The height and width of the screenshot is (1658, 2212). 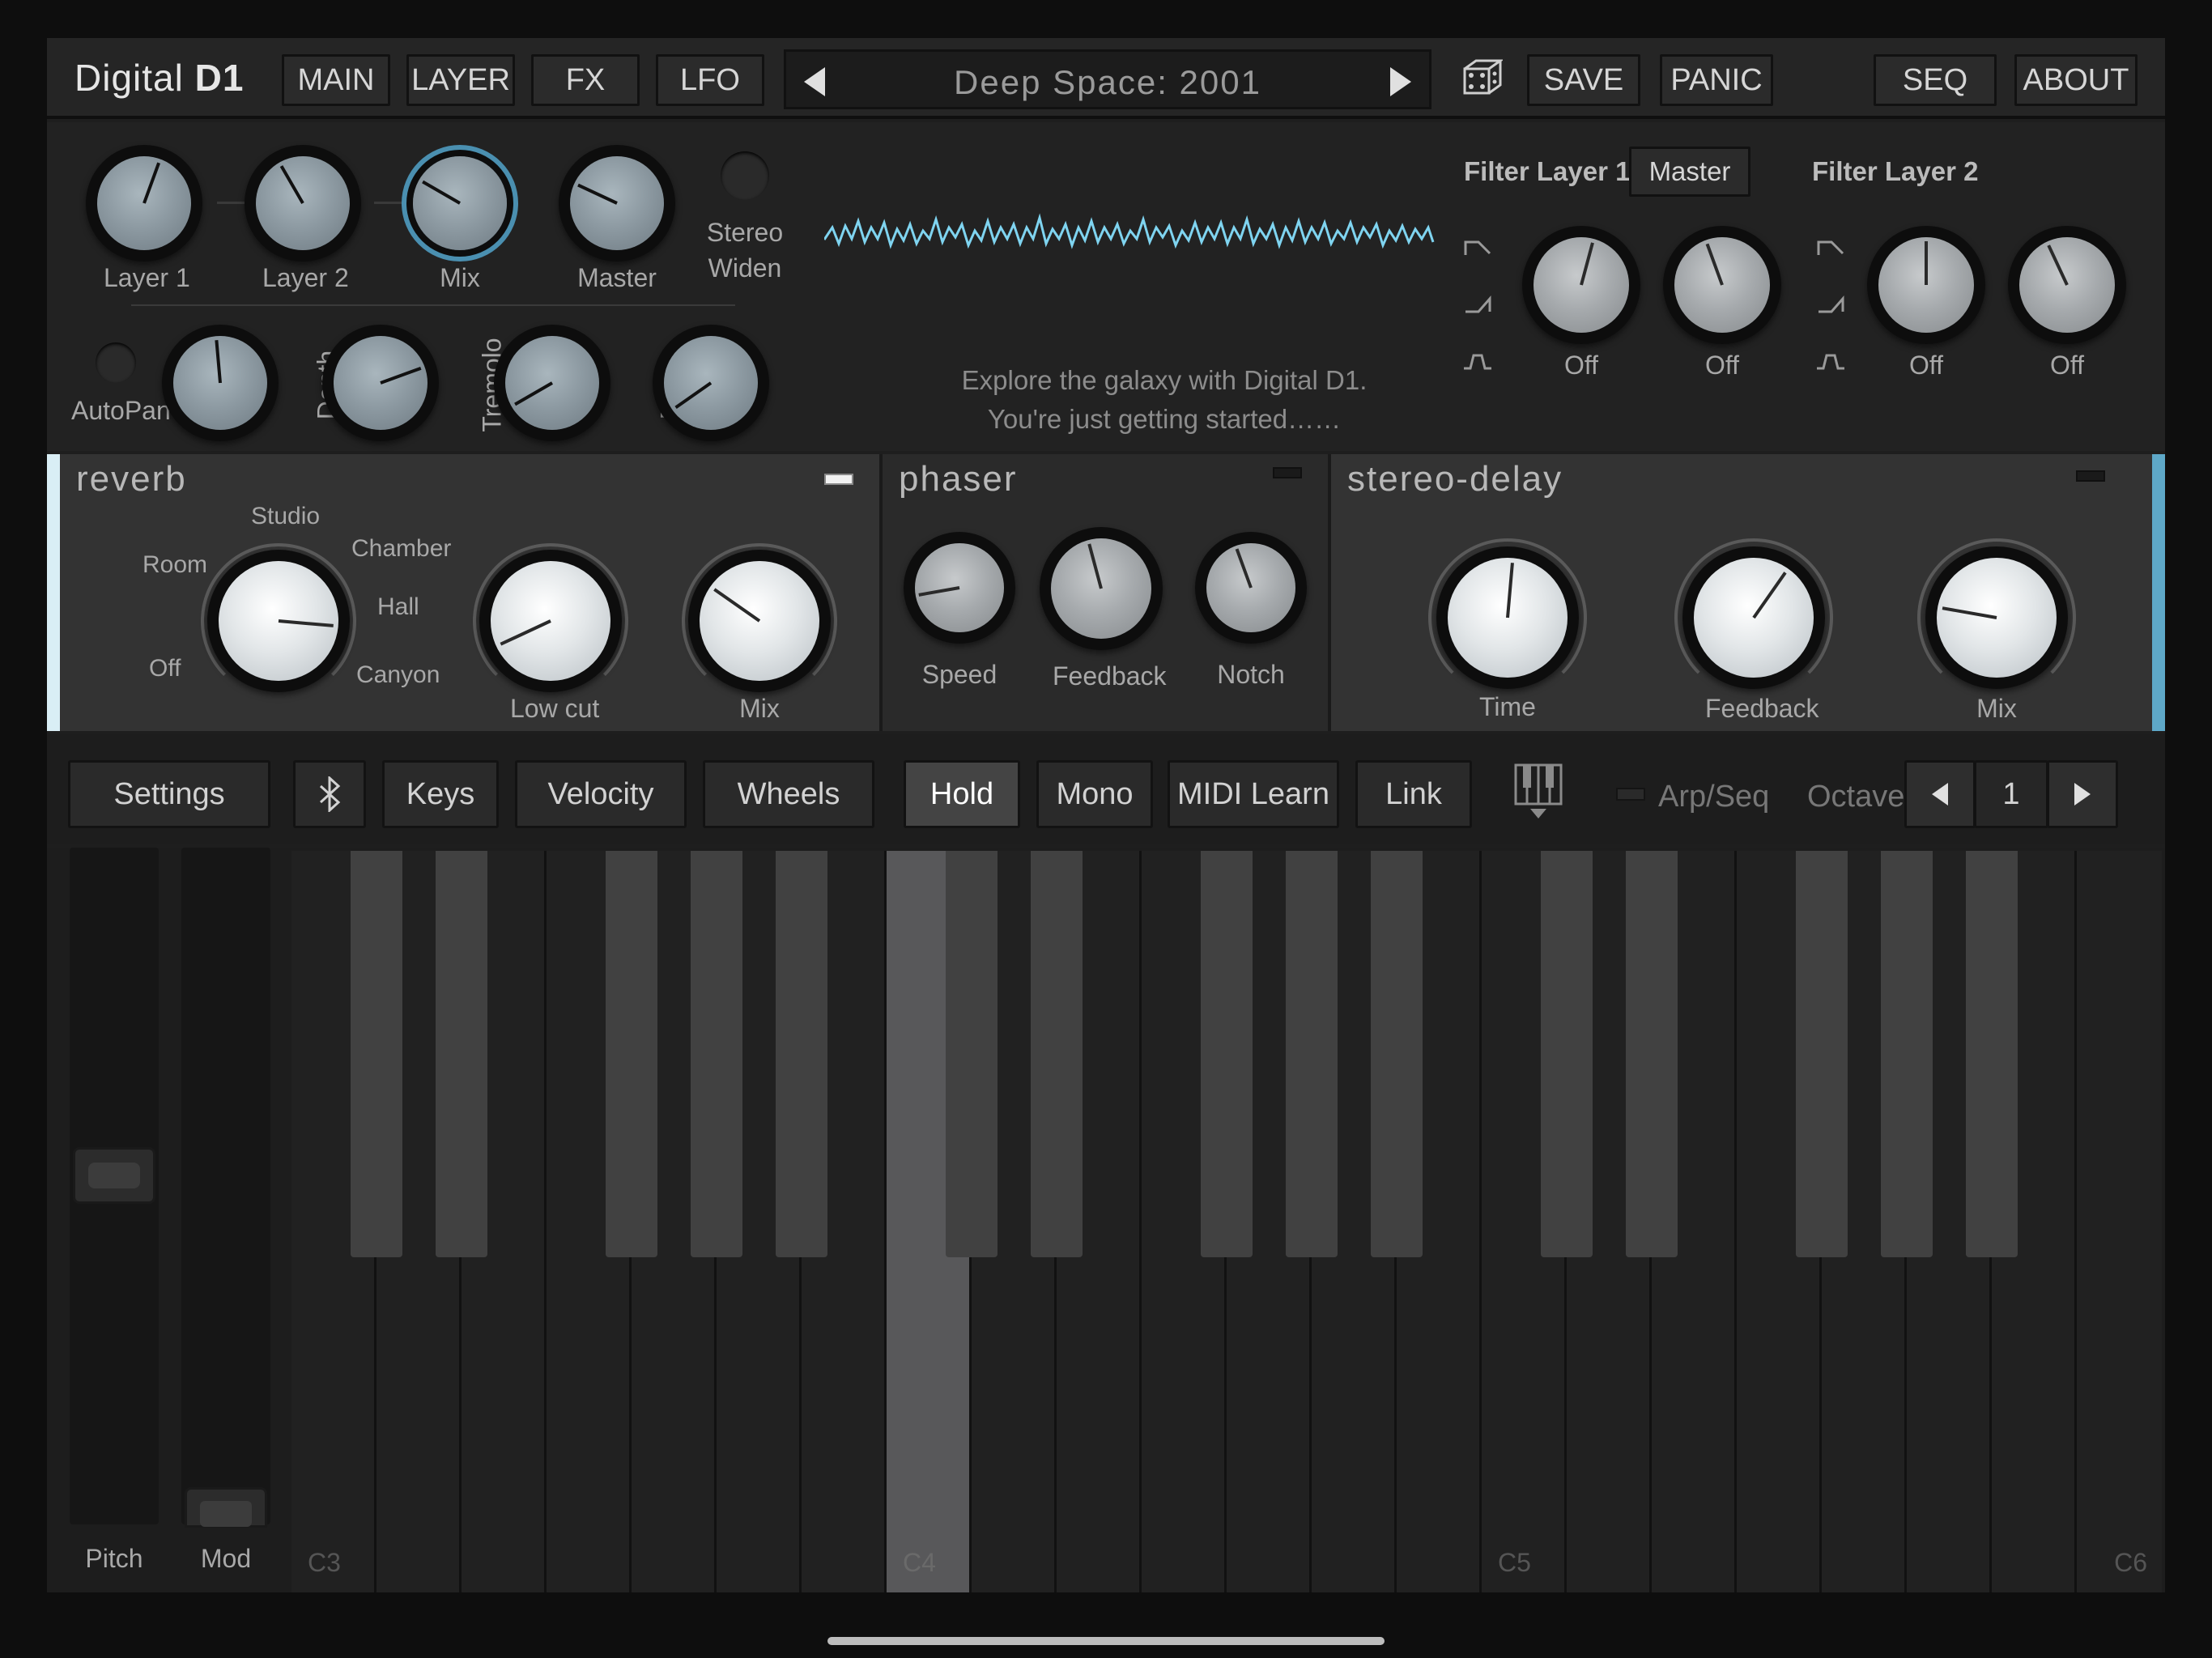 What do you see at coordinates (160, 78) in the screenshot?
I see `app-logo: Digital D1` at bounding box center [160, 78].